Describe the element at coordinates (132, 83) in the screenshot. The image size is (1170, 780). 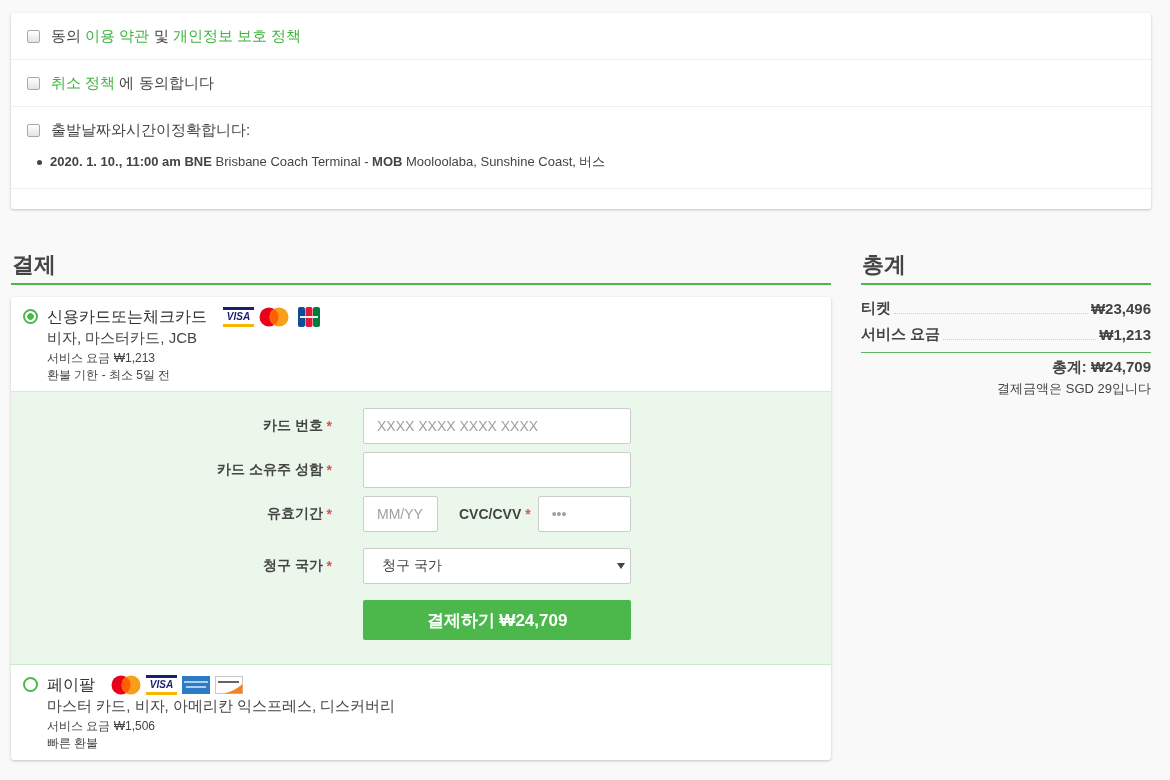
I see `agreement-text: 취소 정책 에 동의합니다` at that location.